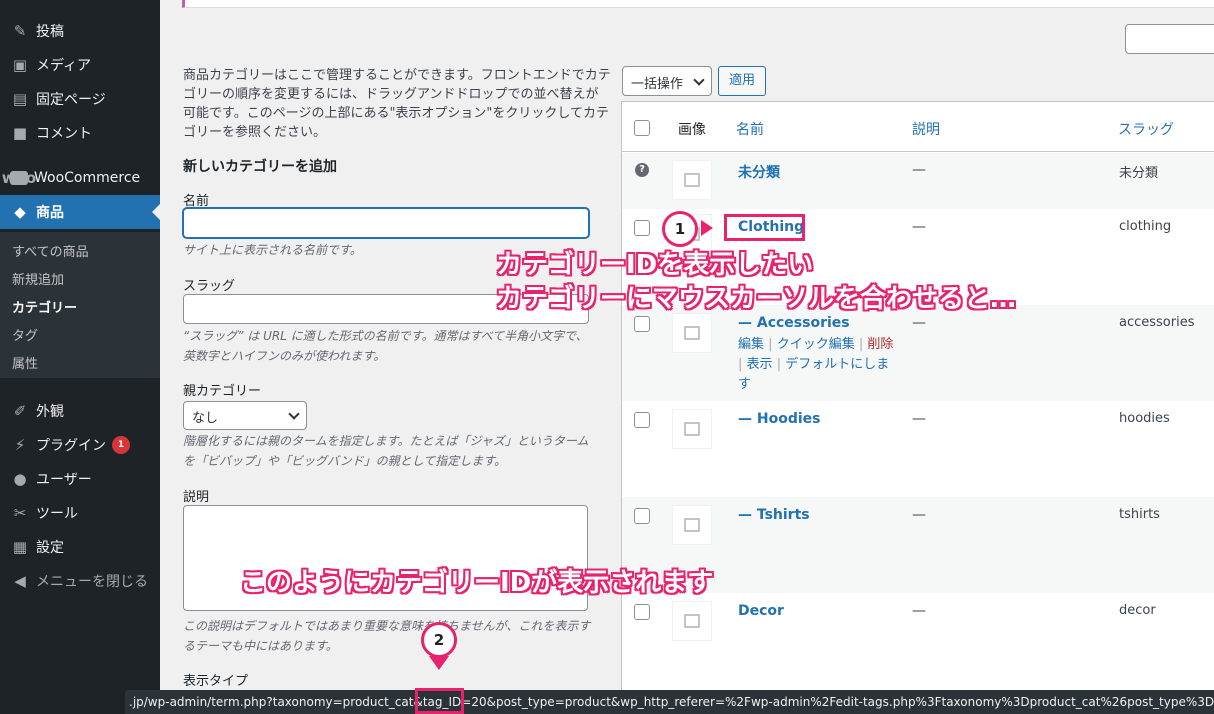  What do you see at coordinates (25, 334) in the screenshot?
I see `submenu-tags: タグ` at bounding box center [25, 334].